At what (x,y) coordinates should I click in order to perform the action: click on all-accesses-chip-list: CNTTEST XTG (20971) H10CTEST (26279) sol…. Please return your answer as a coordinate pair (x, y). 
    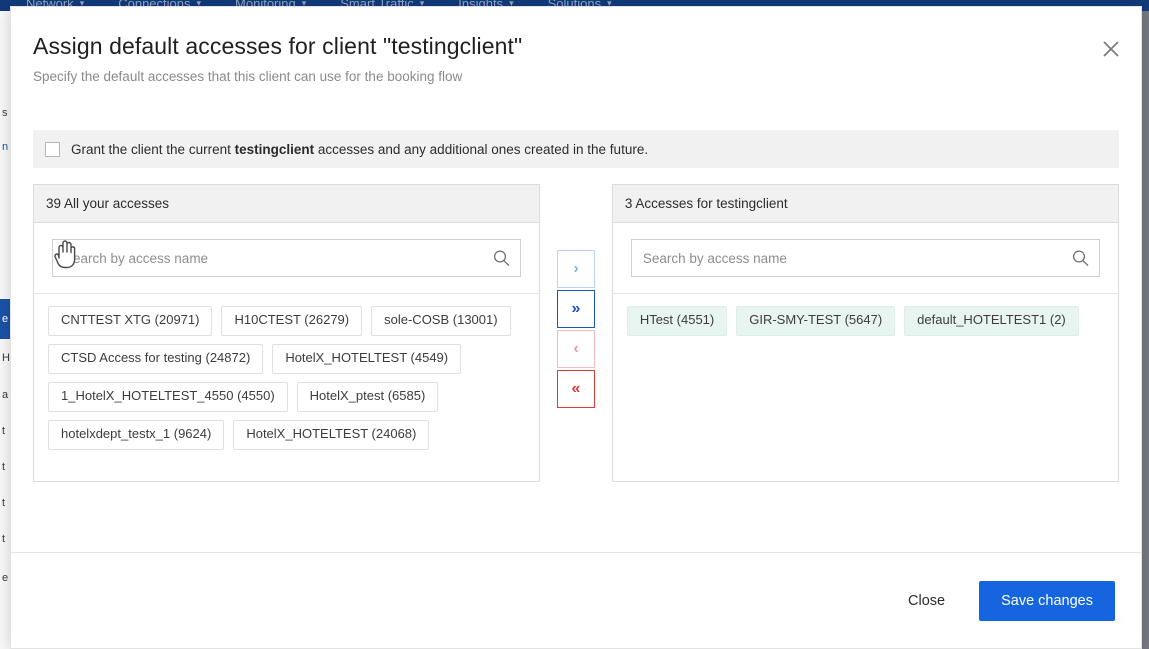
    Looking at the image, I should click on (286, 387).